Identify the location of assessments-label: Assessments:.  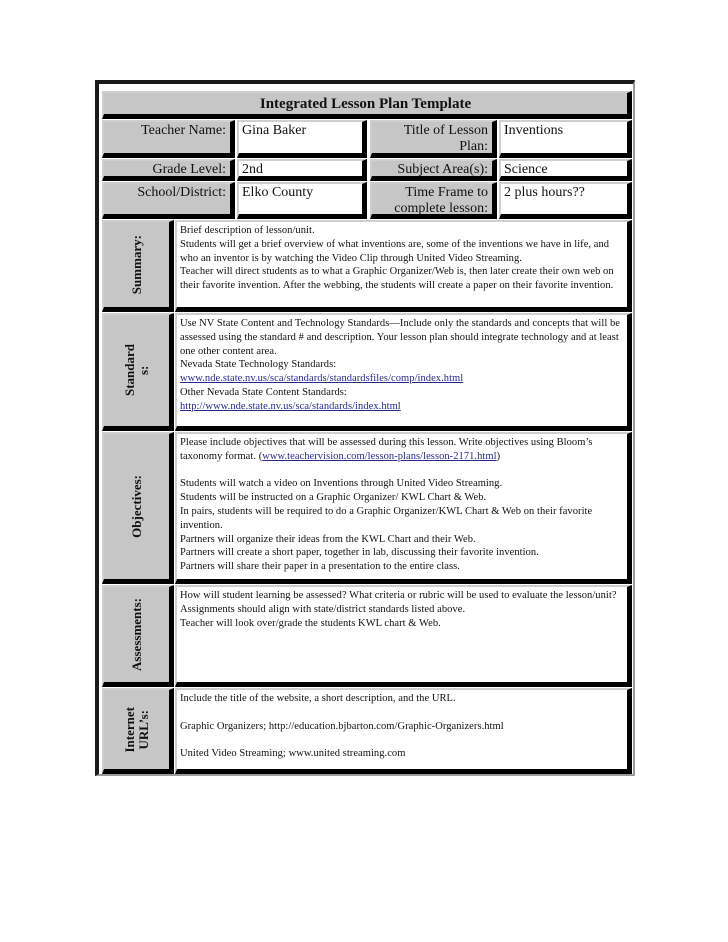
(136, 634).